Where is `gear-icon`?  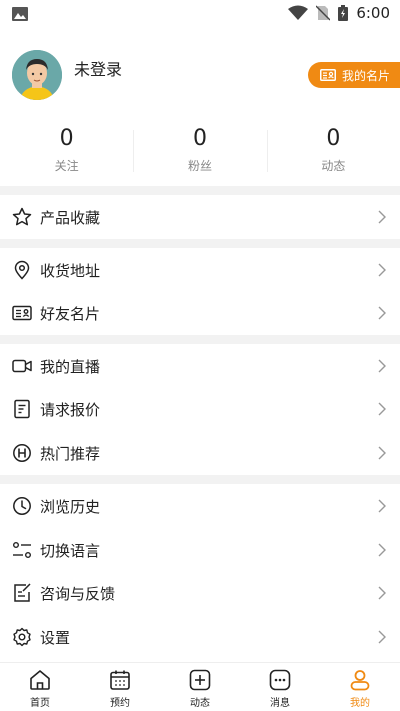 gear-icon is located at coordinates (22, 637).